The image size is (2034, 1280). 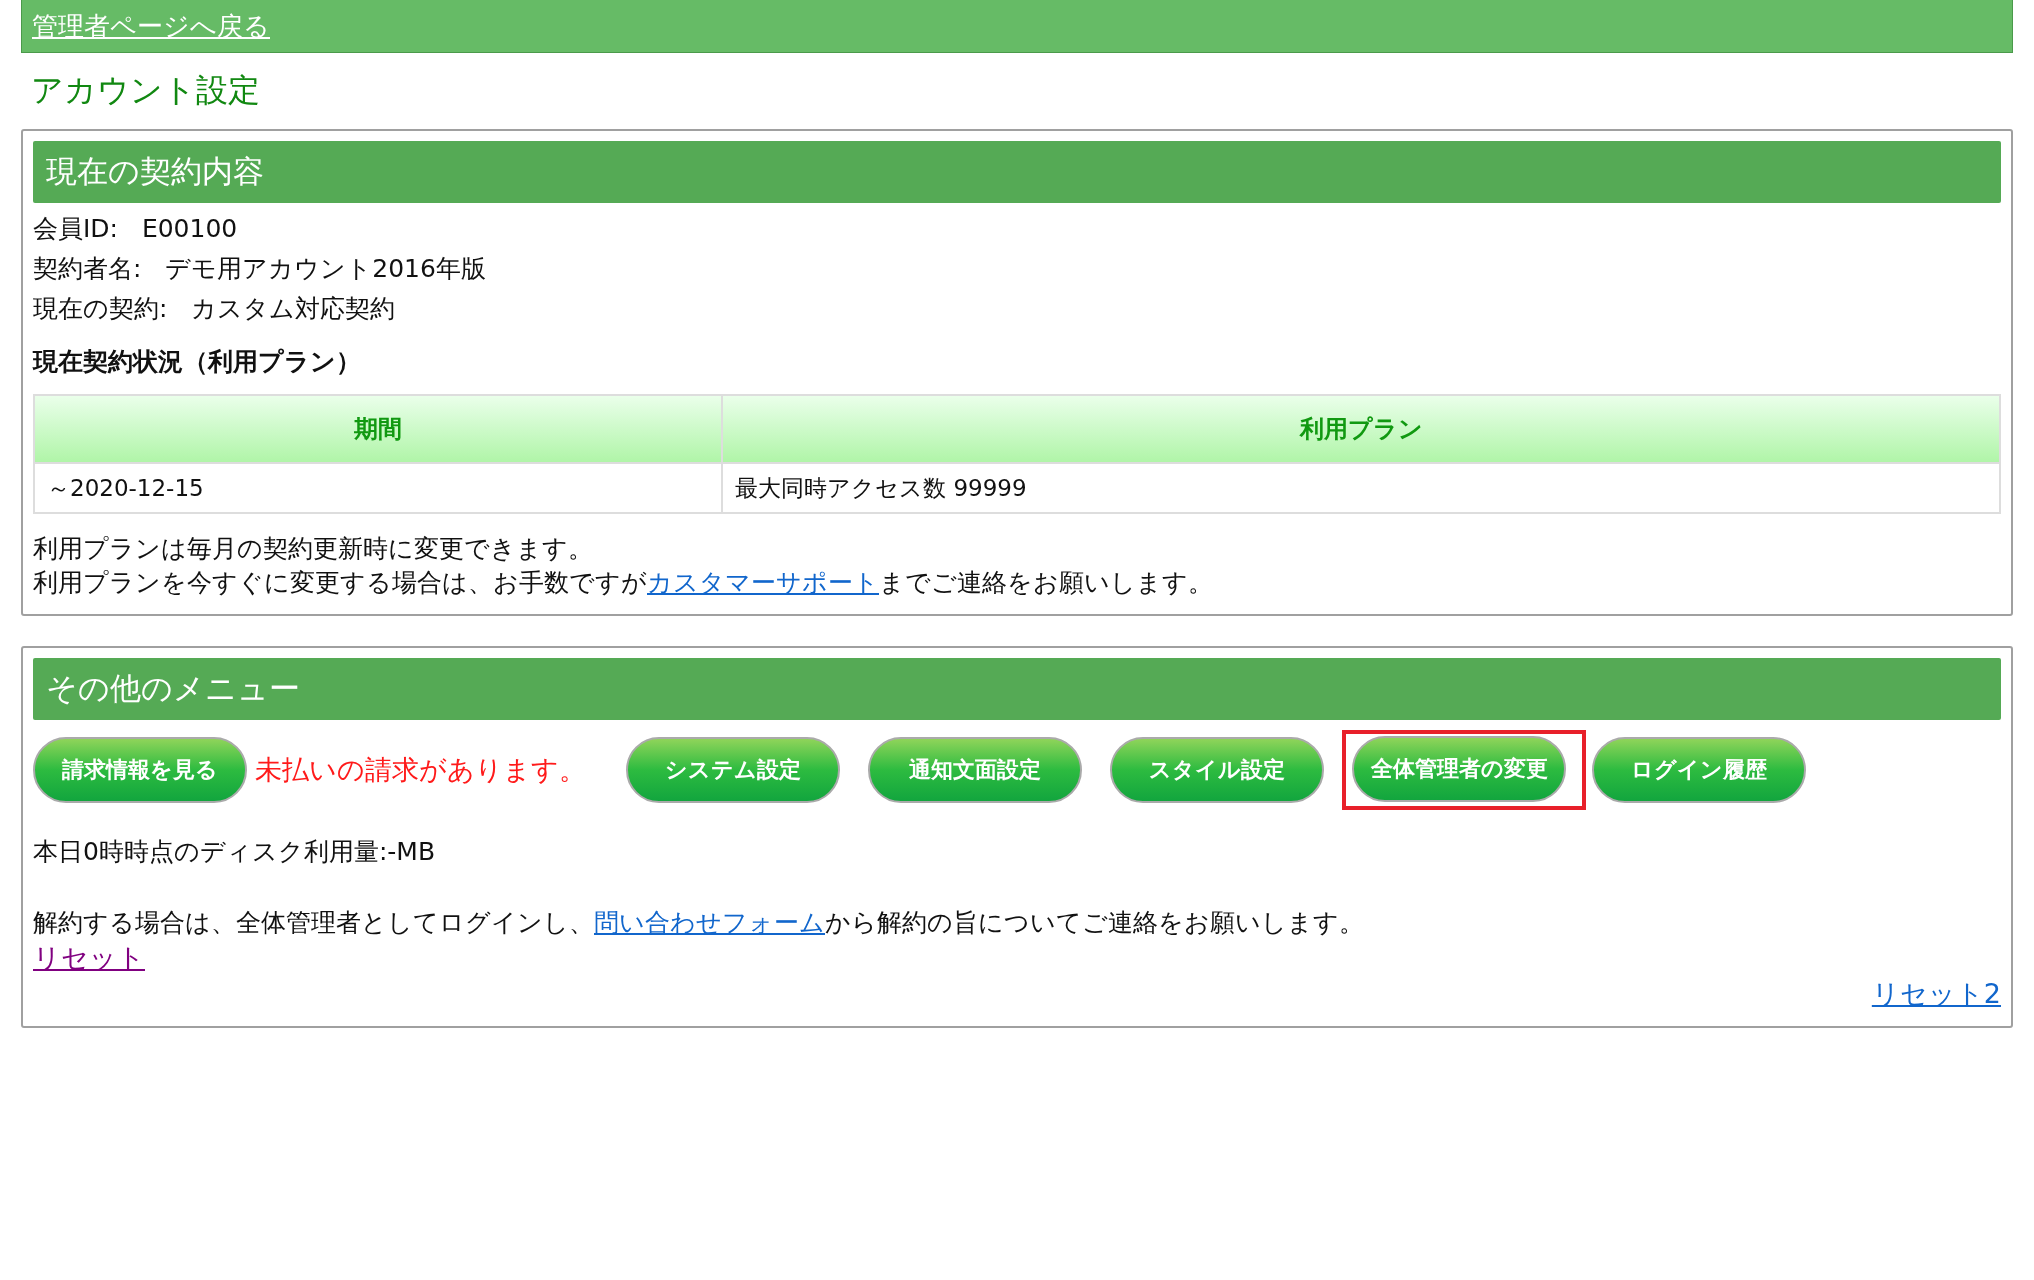 What do you see at coordinates (733, 770) in the screenshot?
I see `menu-button: システム設定` at bounding box center [733, 770].